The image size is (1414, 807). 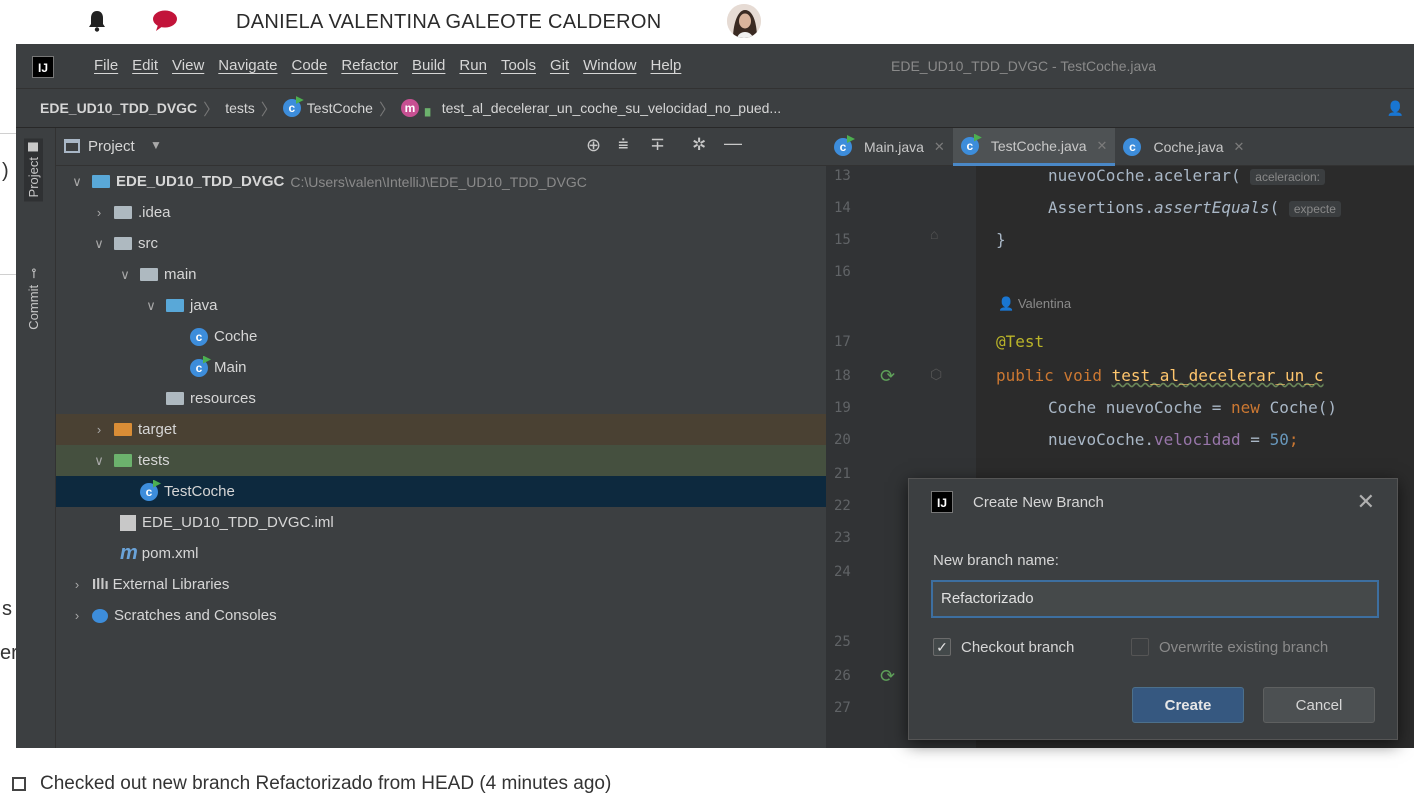 What do you see at coordinates (1140, 647) in the screenshot?
I see `checkbox-empty-icon` at bounding box center [1140, 647].